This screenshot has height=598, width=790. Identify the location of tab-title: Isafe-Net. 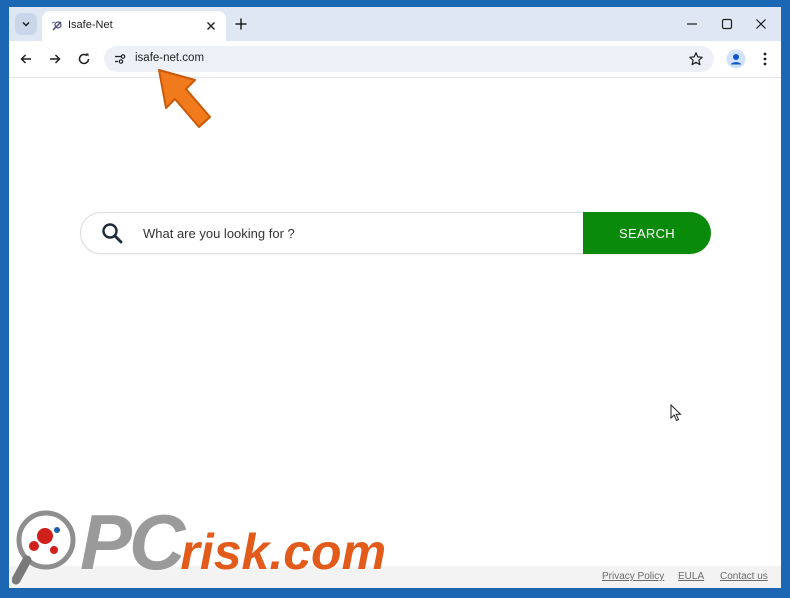
(90, 25).